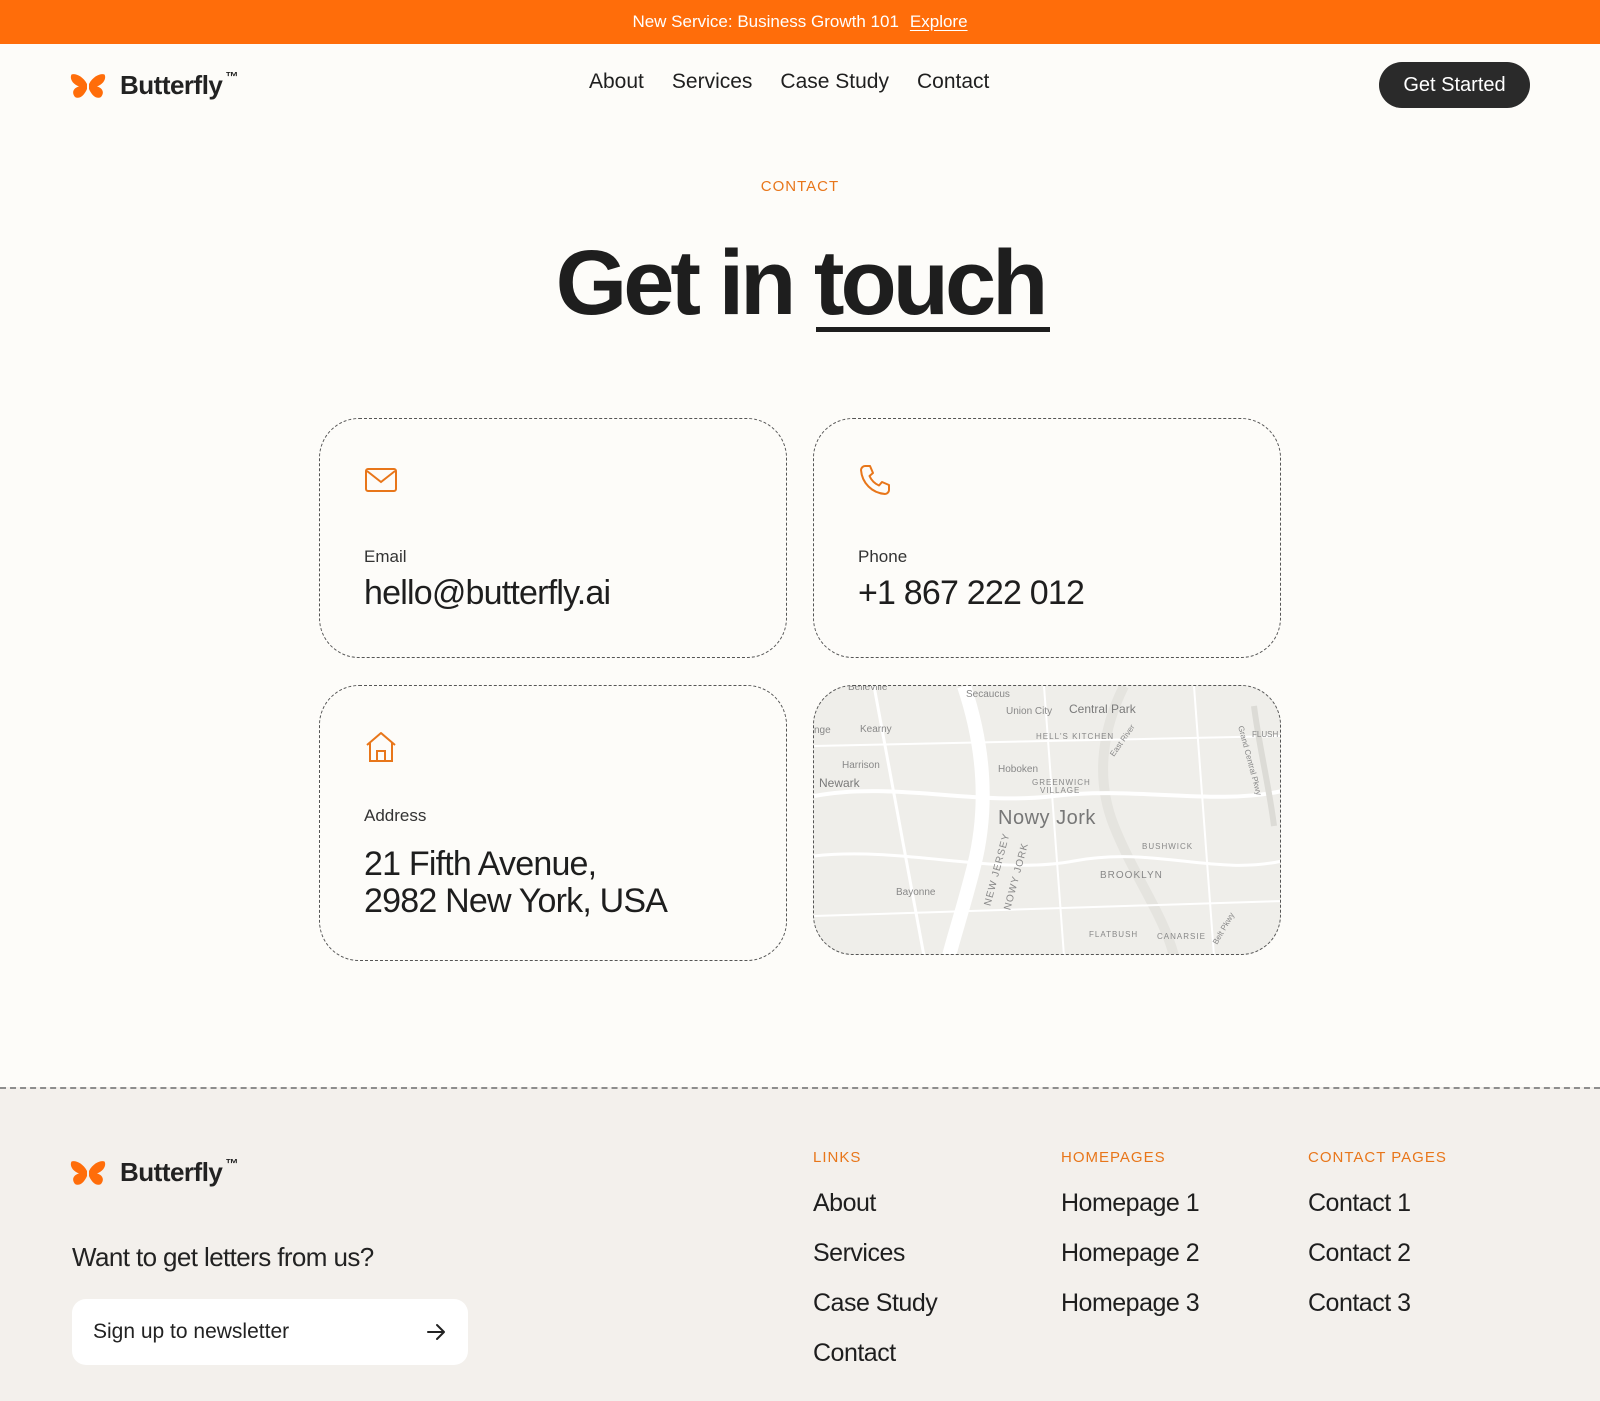  I want to click on map-label-flatbush: FLATBUSH, so click(1114, 934).